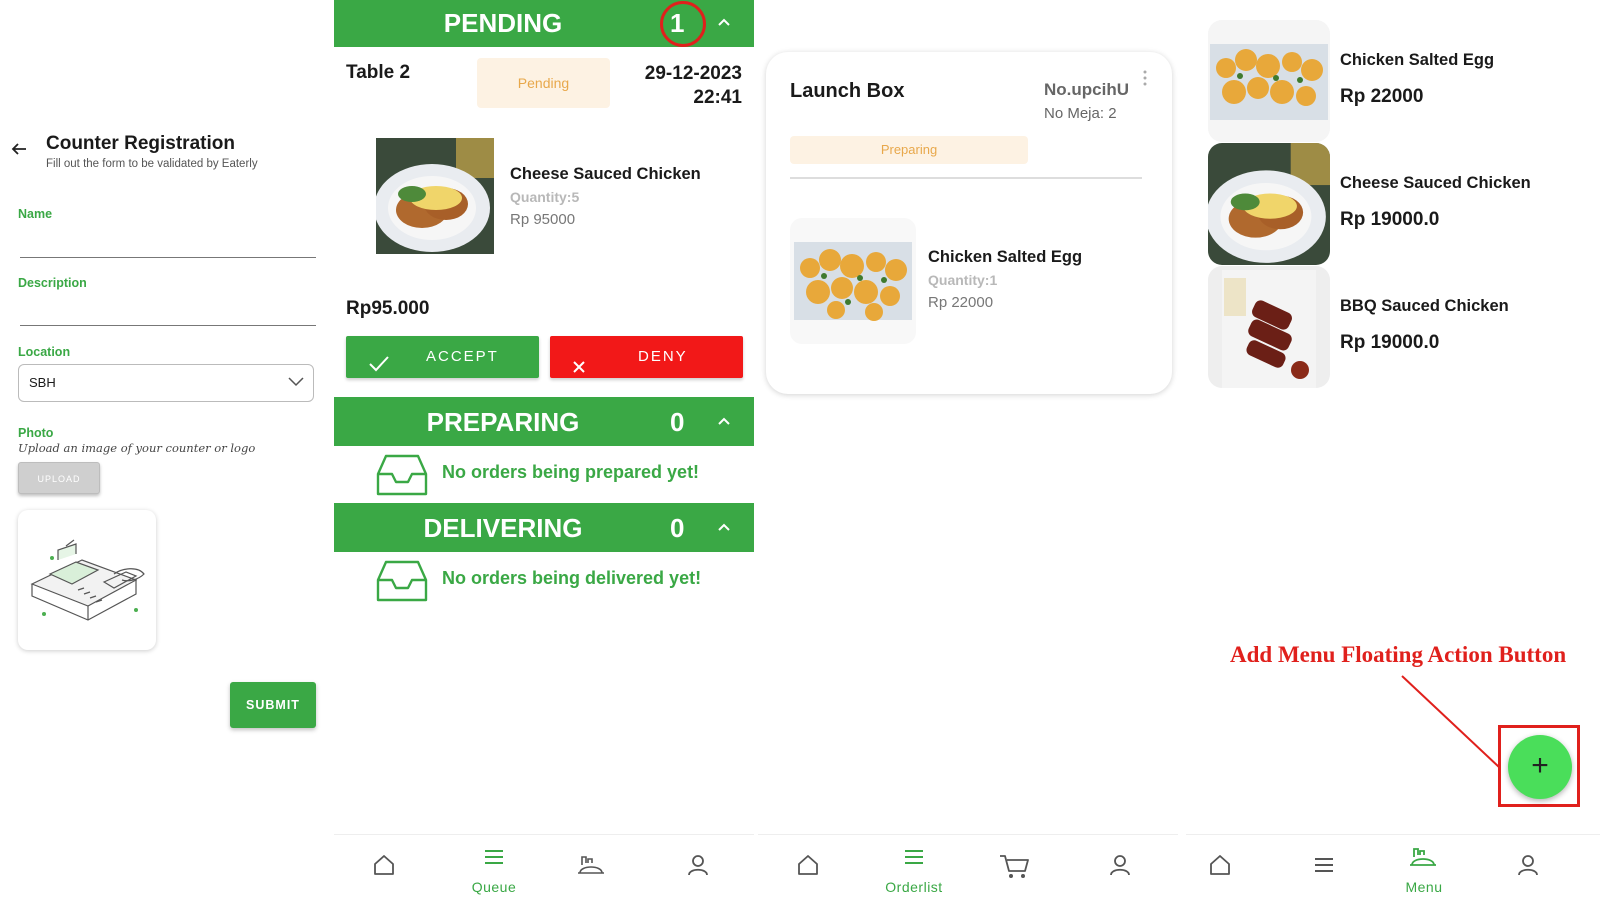 This screenshot has height=901, width=1600. I want to click on plus-icon: +, so click(1540, 765).